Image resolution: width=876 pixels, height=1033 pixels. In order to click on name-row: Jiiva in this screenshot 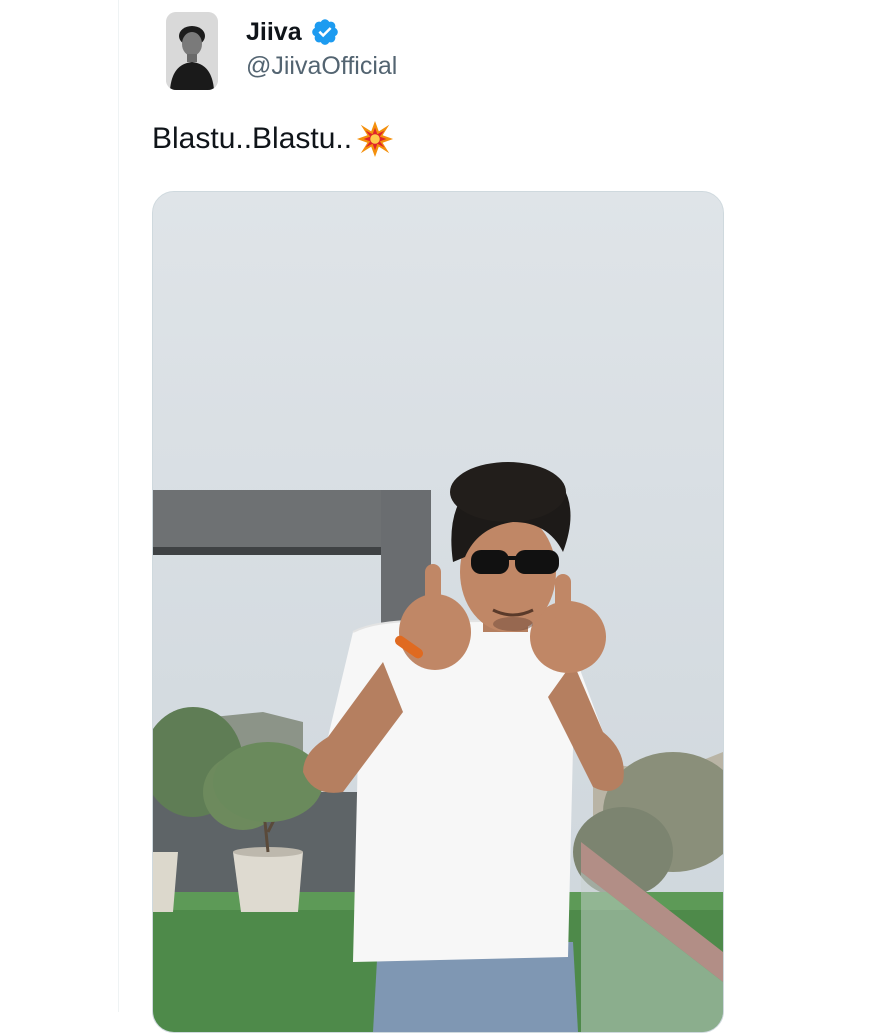, I will do `click(321, 32)`.